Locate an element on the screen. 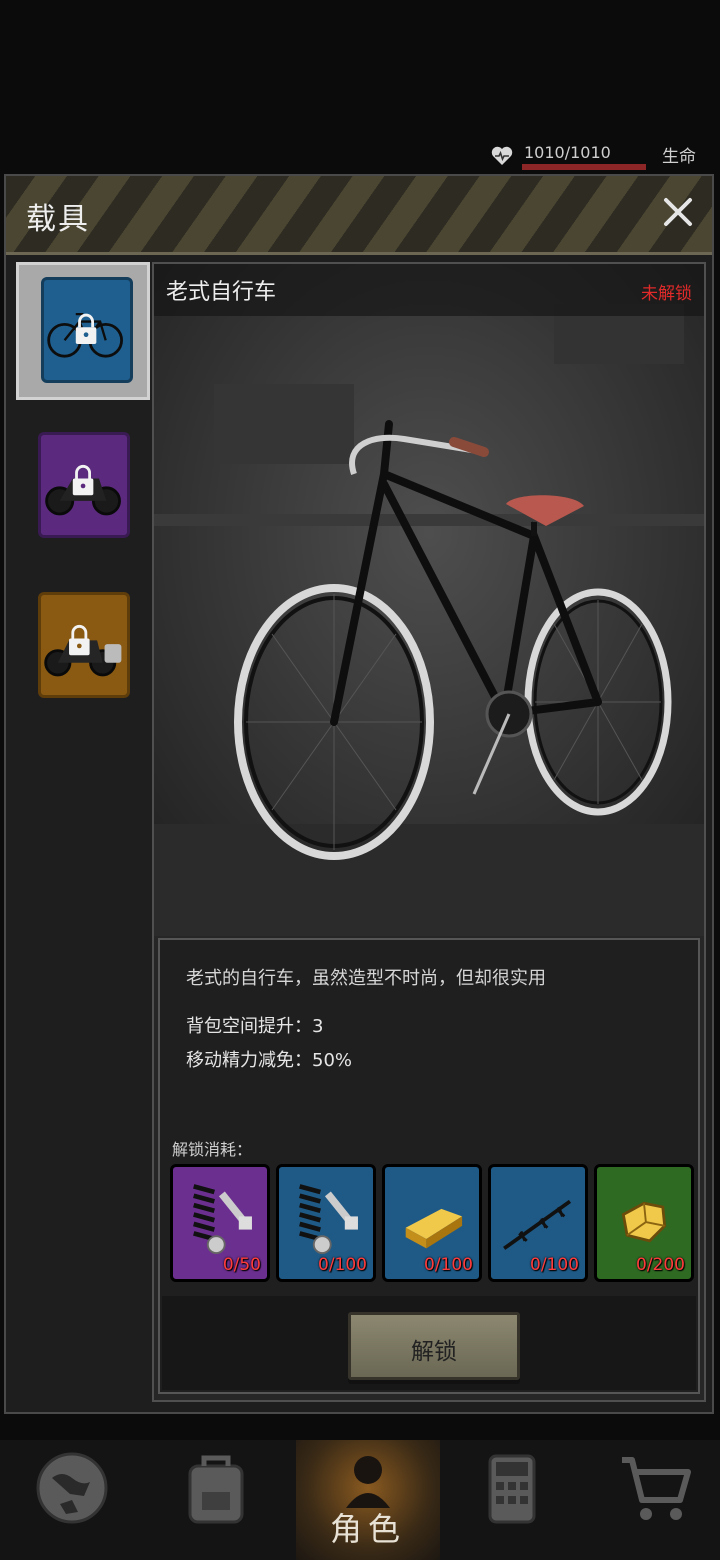  stat-backpack-space: 背包空间提升：3 is located at coordinates (255, 1026).